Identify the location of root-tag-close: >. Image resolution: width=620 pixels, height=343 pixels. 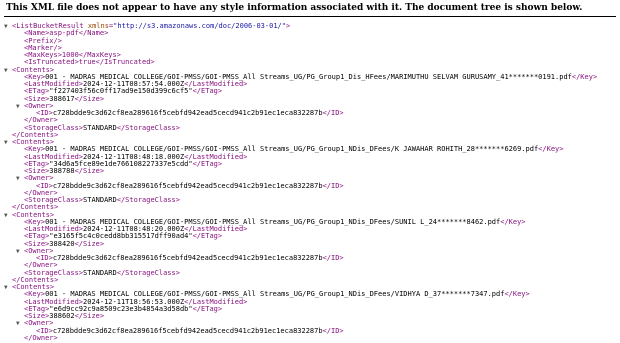
(288, 26).